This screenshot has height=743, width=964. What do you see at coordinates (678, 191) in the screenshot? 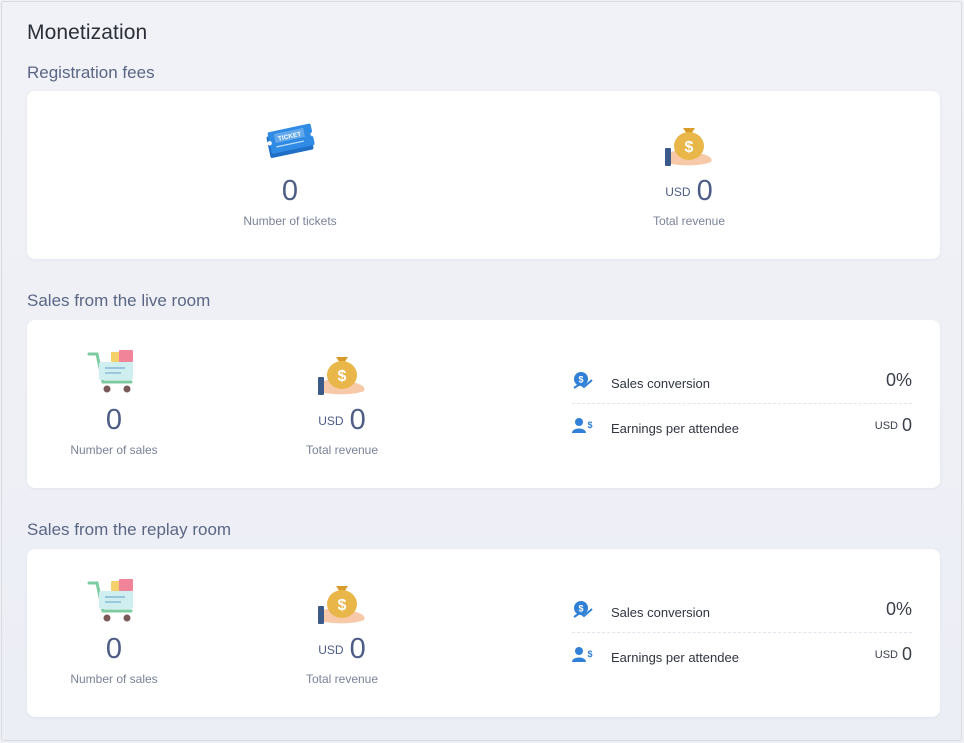
I see `registration-revenue-currency: USD` at bounding box center [678, 191].